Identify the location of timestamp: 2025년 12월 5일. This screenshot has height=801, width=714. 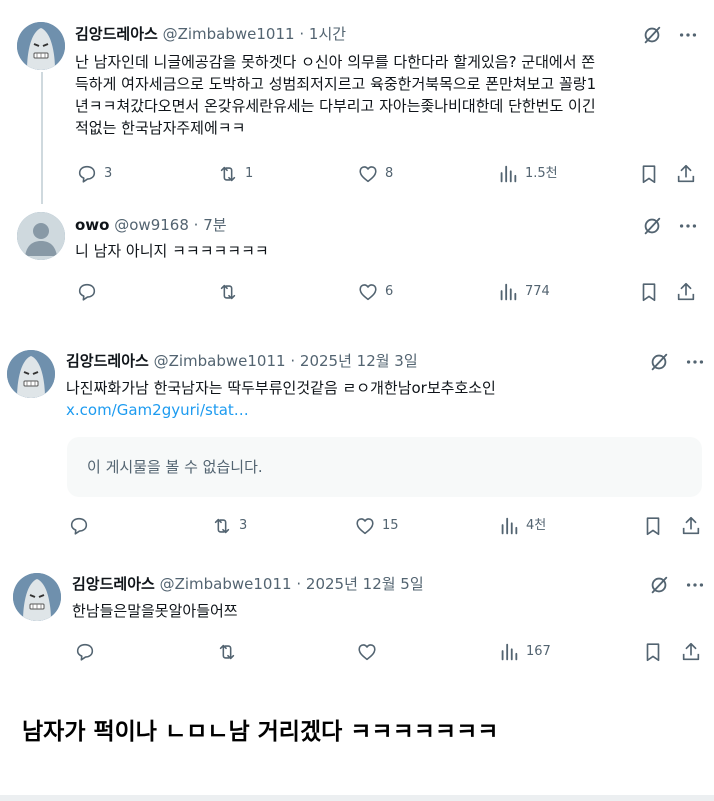
(365, 584).